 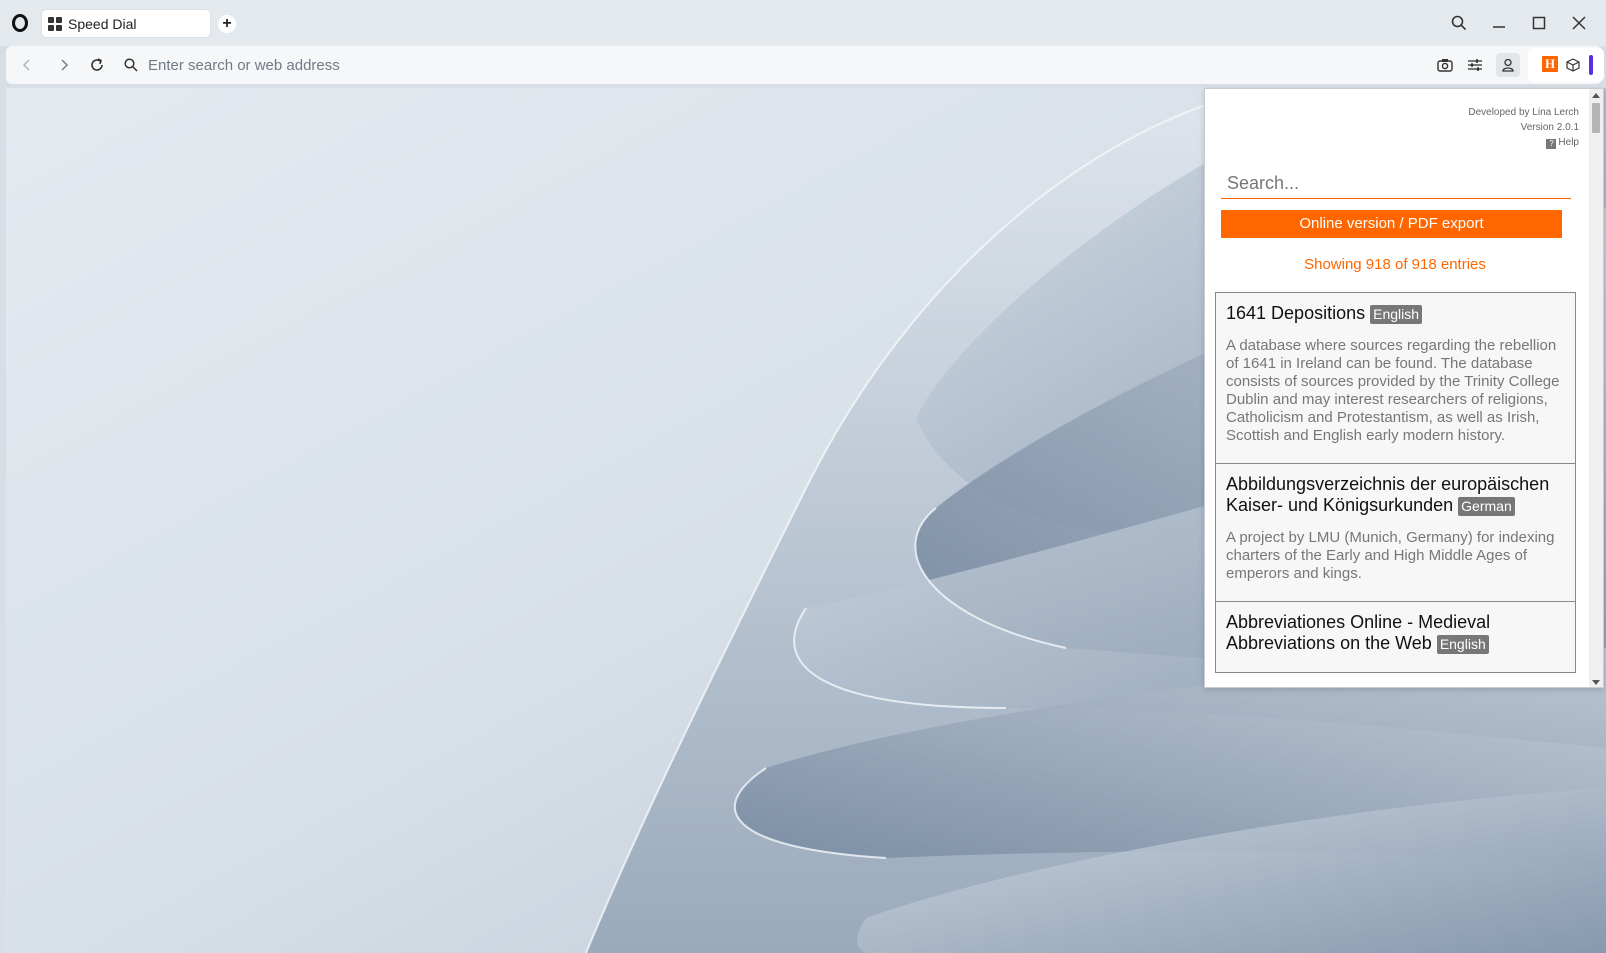 I want to click on entry-title-text: 1641 Depositions, so click(x=1295, y=313).